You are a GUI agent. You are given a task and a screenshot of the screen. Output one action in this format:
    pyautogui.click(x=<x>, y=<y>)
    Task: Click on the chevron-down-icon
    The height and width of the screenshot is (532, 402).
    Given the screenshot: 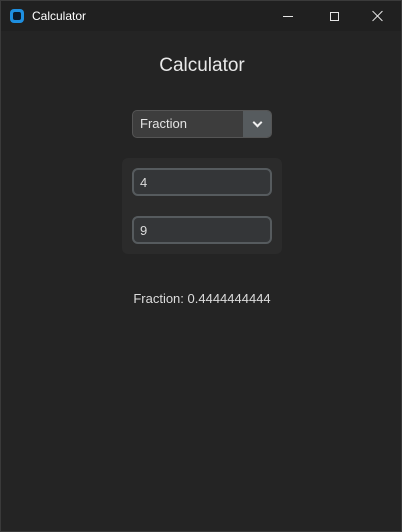 What is the action you would take?
    pyautogui.click(x=257, y=122)
    